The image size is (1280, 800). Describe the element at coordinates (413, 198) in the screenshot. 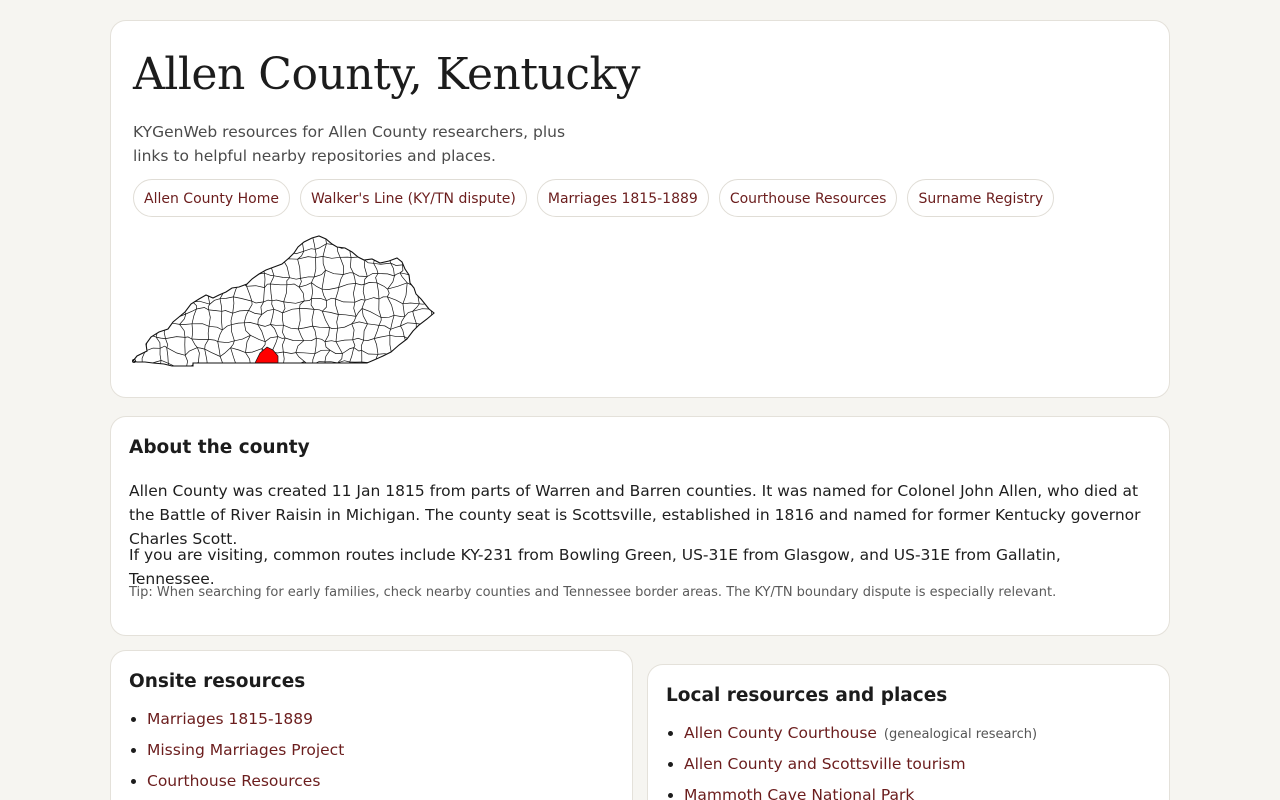

I see `nav-link-walkers-line: Walker's Line (KY/TN dispute)` at that location.